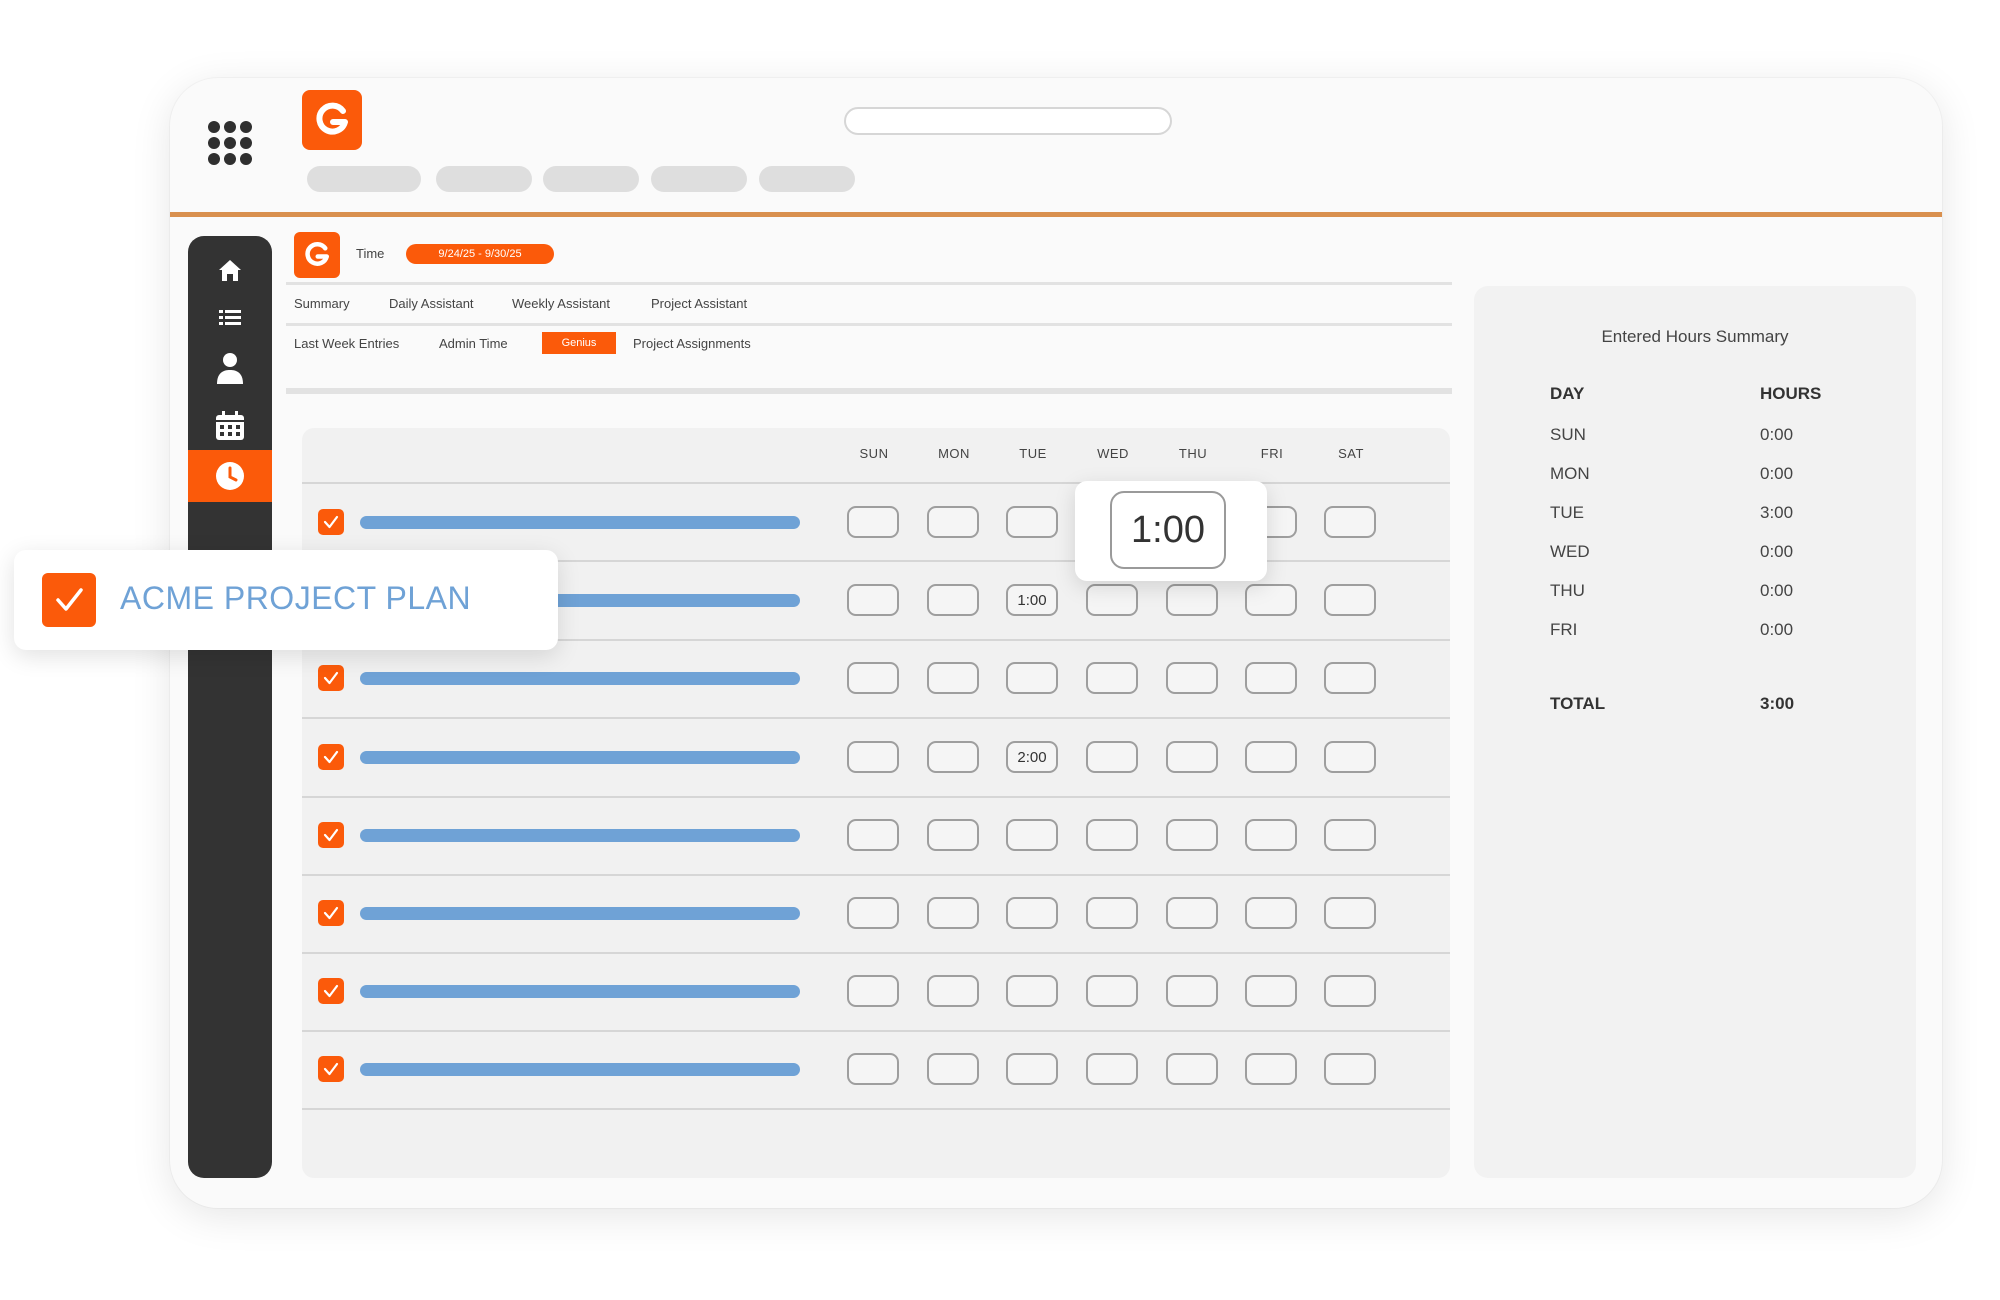  Describe the element at coordinates (1032, 757) in the screenshot. I see `hours-cell-tue: 2:00` at that location.